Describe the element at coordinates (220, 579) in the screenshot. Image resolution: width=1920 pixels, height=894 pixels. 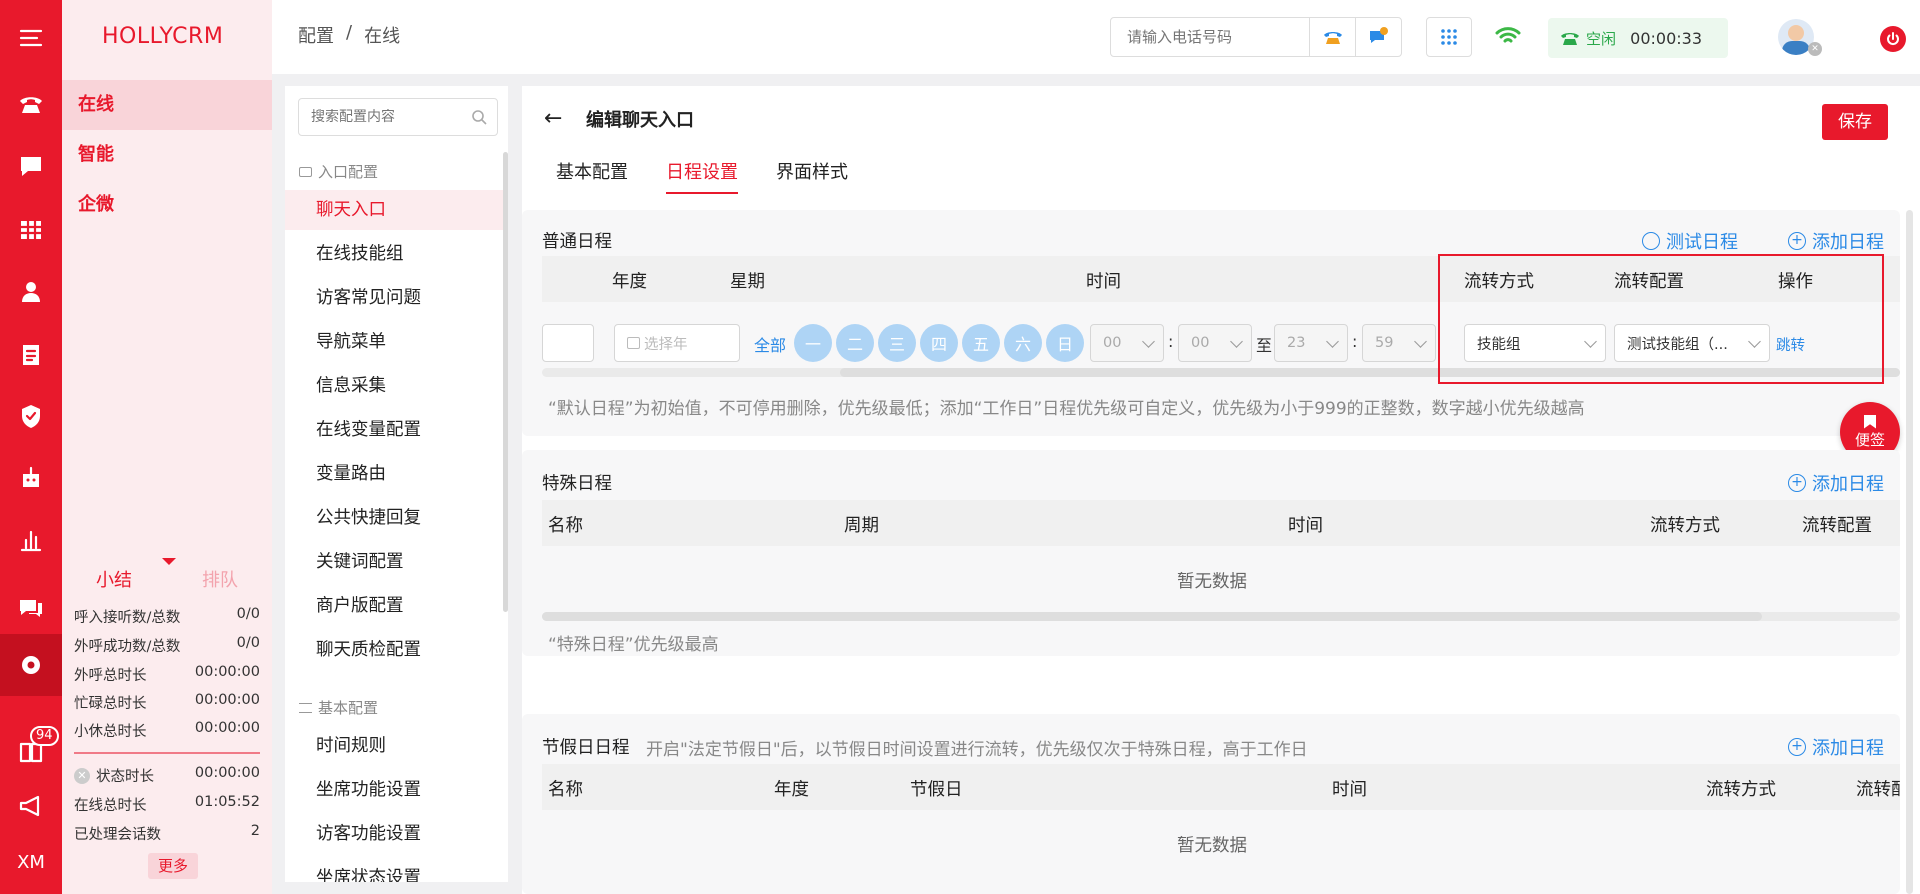
I see `tab-queue: 排队` at that location.